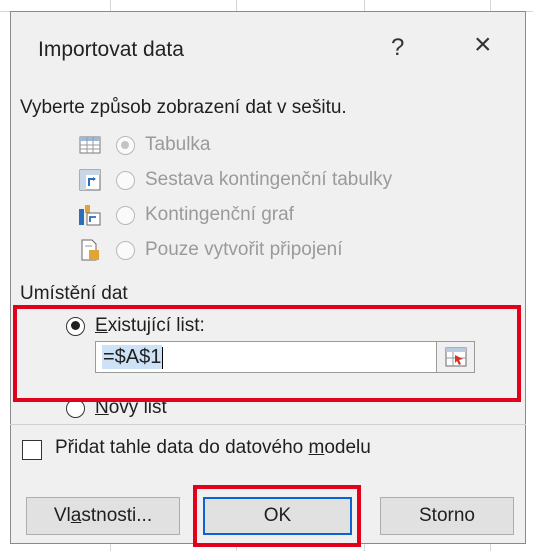  What do you see at coordinates (90, 215) in the screenshot?
I see `pivot-chart-icon` at bounding box center [90, 215].